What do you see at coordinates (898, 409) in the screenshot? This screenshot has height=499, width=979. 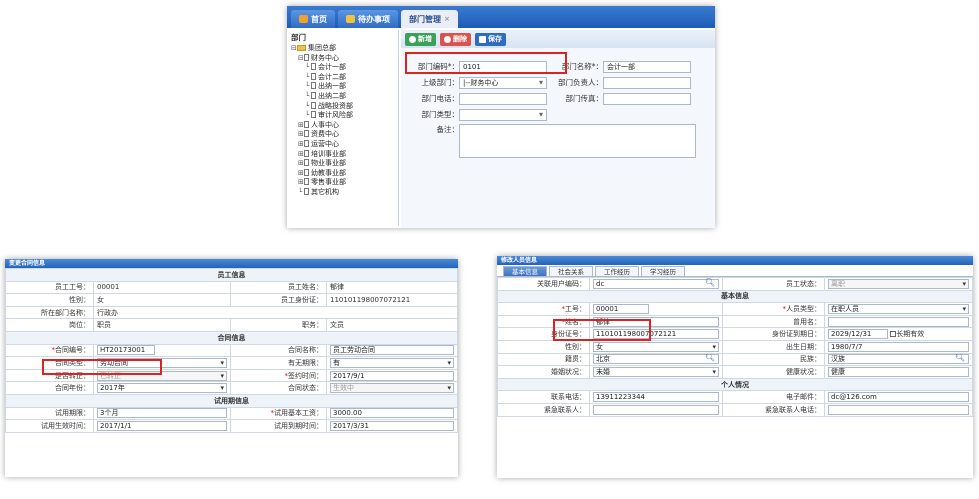 I see `emergency-phone-input` at bounding box center [898, 409].